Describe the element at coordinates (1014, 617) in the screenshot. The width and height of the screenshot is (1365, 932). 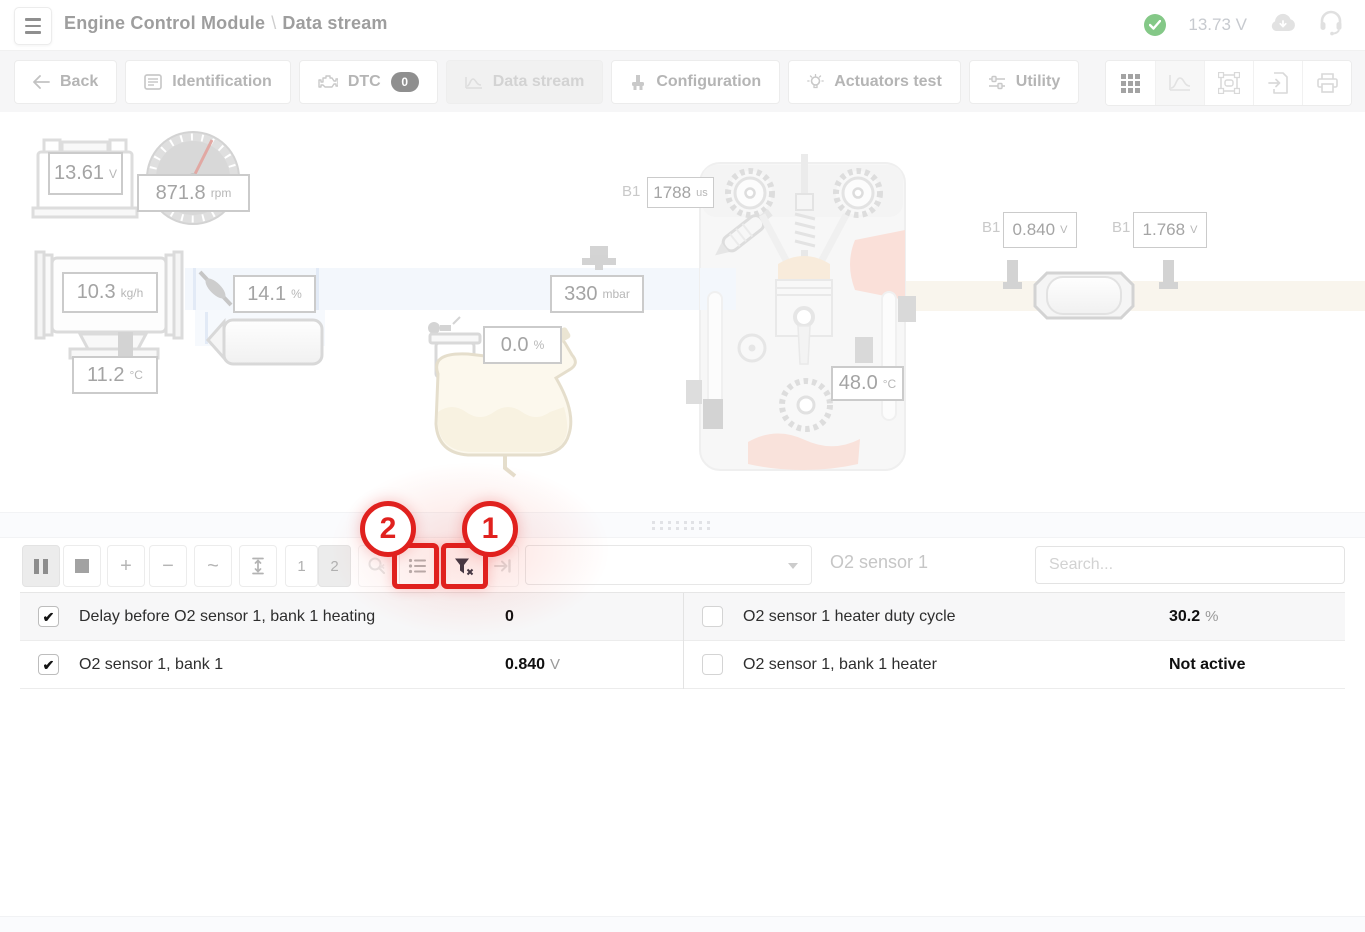
I see `parameter-row: O2 sensor 1 heater duty cycle 30.2 %` at that location.